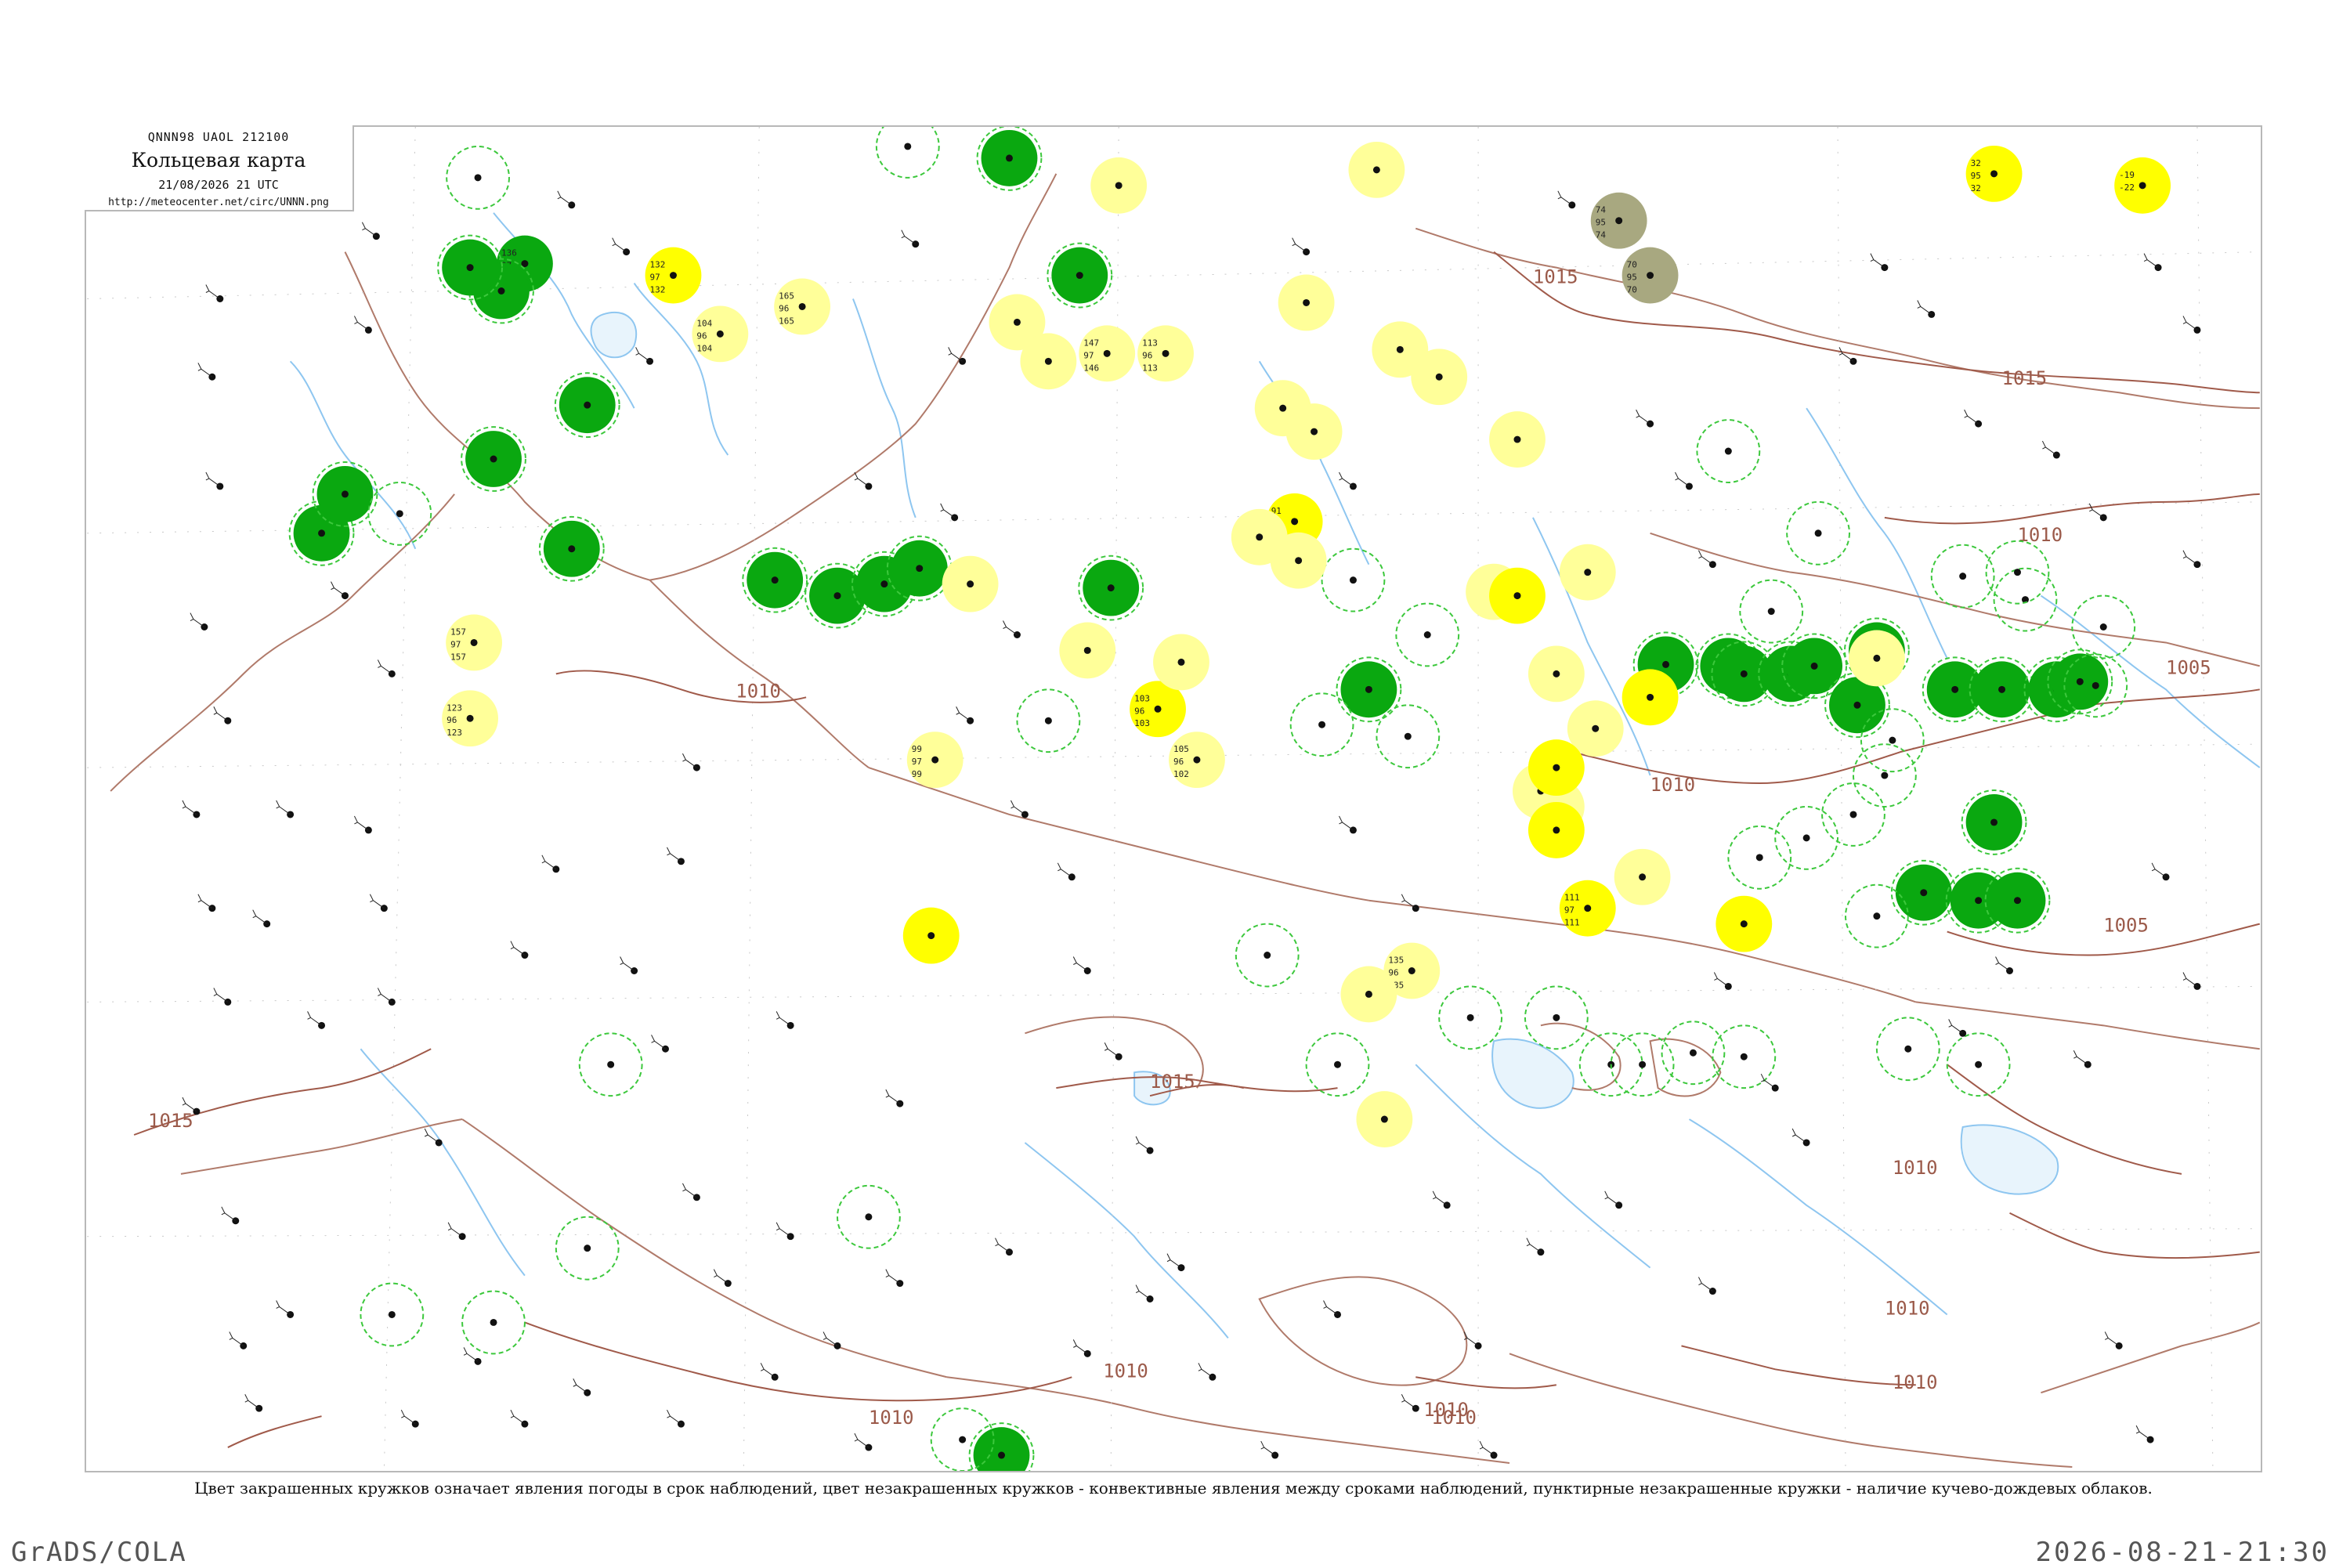 This screenshot has height=1568, width=2350. I want to click on station-value: 32, so click(1976, 163).